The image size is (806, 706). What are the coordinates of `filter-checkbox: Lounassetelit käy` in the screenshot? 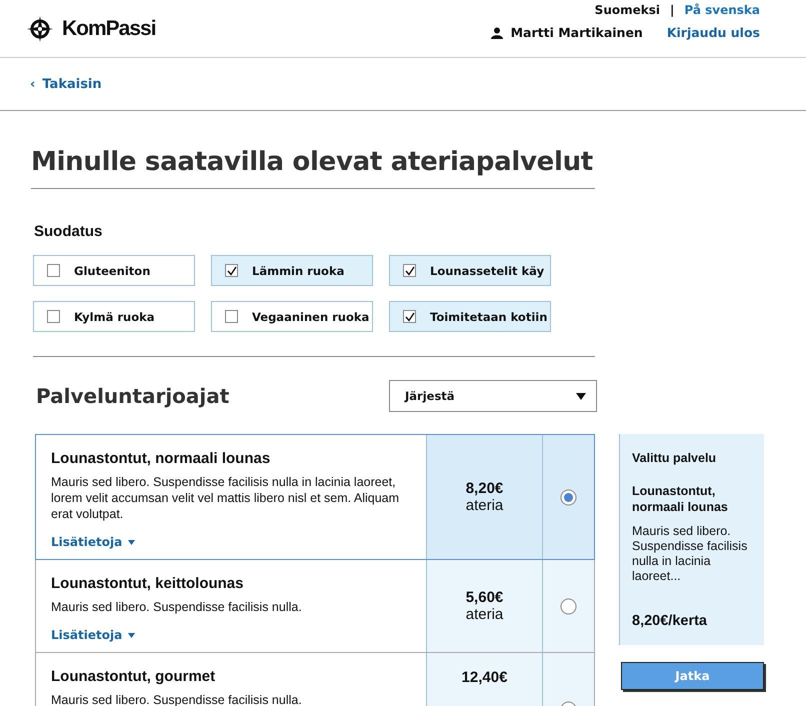 It's located at (470, 270).